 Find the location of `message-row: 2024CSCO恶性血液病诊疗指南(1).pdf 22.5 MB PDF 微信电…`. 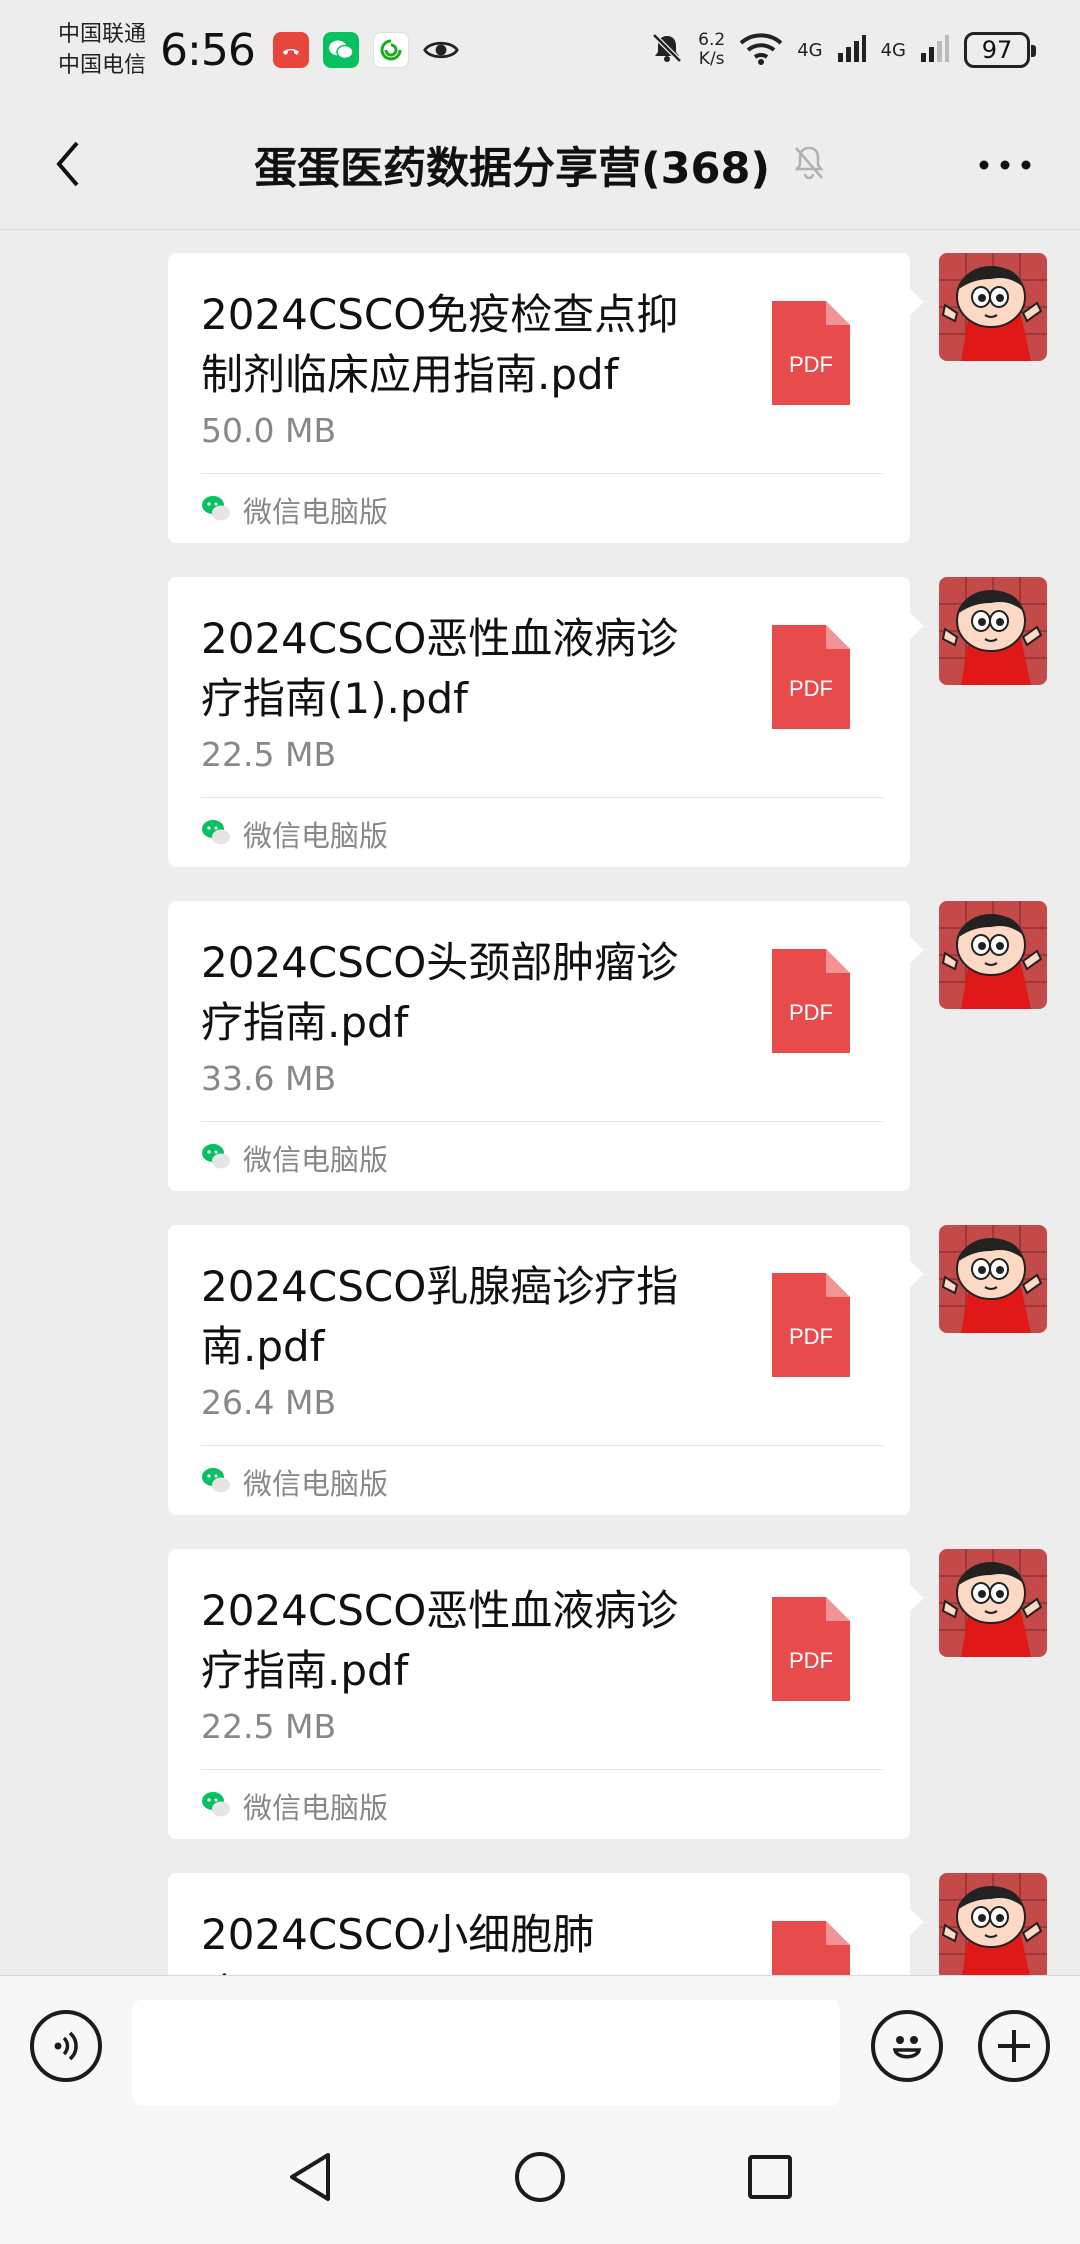

message-row: 2024CSCO恶性血液病诊疗指南(1).pdf 22.5 MB PDF 微信电… is located at coordinates (540, 710).